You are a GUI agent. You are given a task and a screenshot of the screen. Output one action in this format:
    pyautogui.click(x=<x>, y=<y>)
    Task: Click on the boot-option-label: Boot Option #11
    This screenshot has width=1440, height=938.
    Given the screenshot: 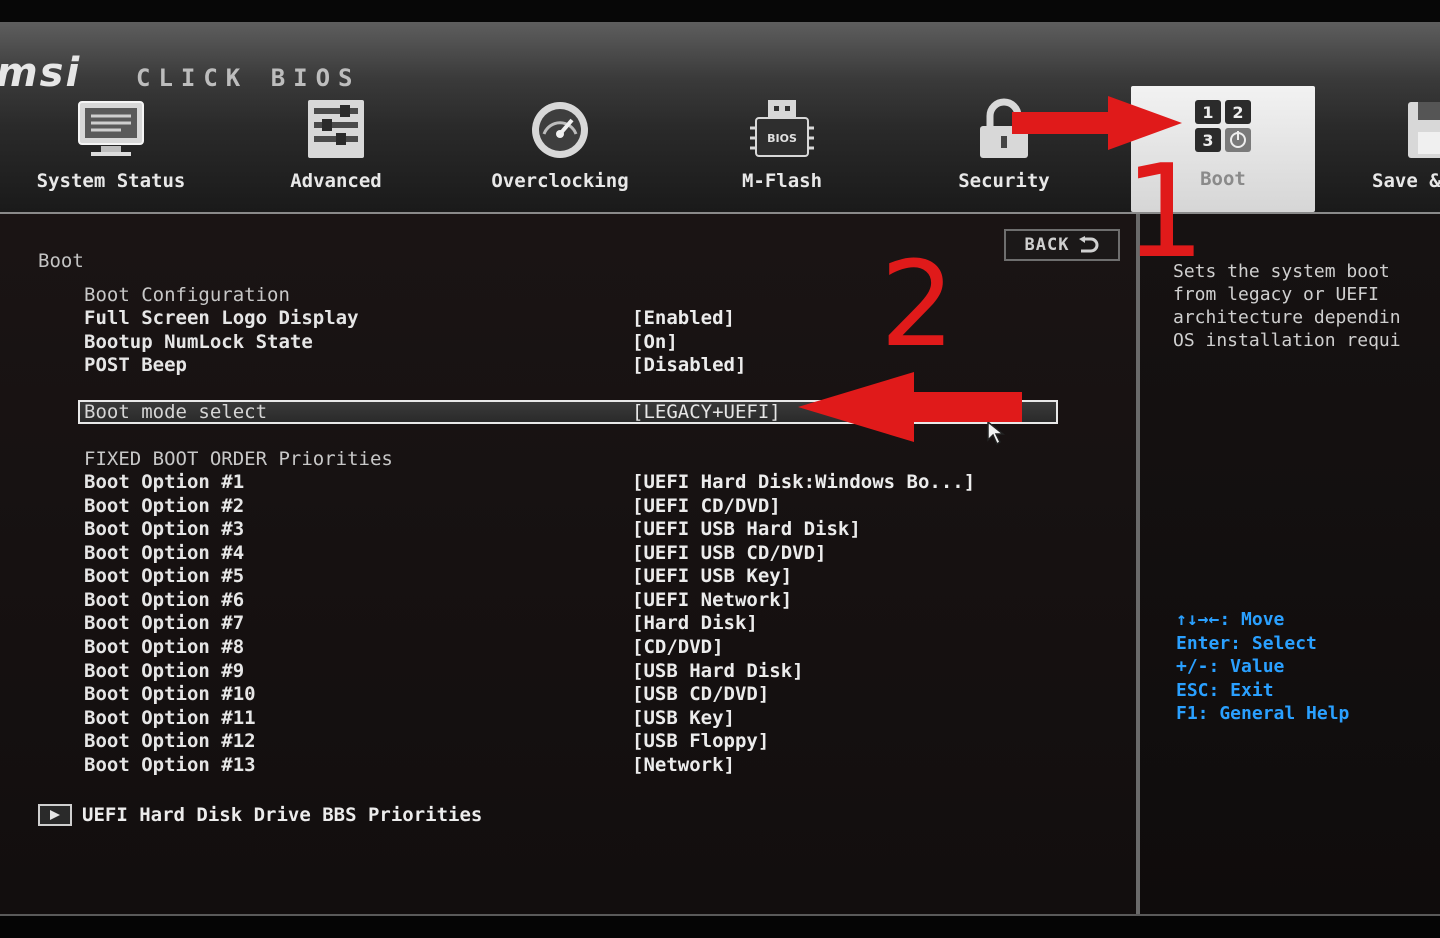 What is the action you would take?
    pyautogui.click(x=170, y=718)
    